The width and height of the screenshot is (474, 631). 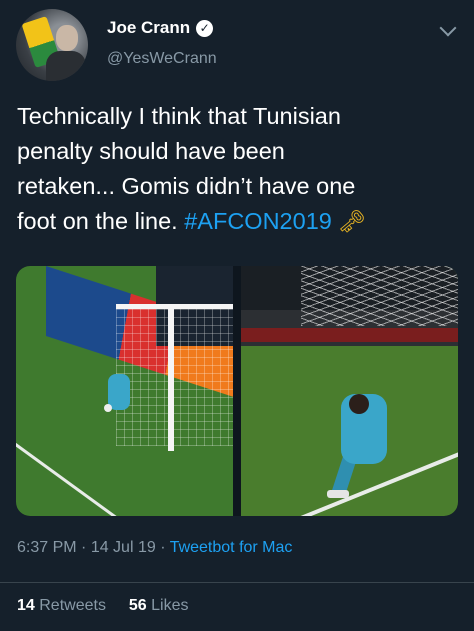 What do you see at coordinates (258, 221) in the screenshot?
I see `hashtag-link: #AFCON2019` at bounding box center [258, 221].